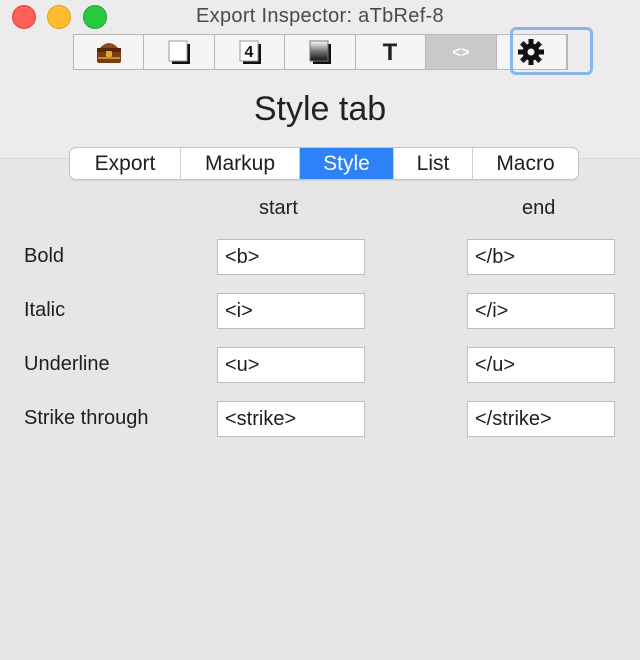  What do you see at coordinates (525, 163) in the screenshot?
I see `tab-macro: Macro` at bounding box center [525, 163].